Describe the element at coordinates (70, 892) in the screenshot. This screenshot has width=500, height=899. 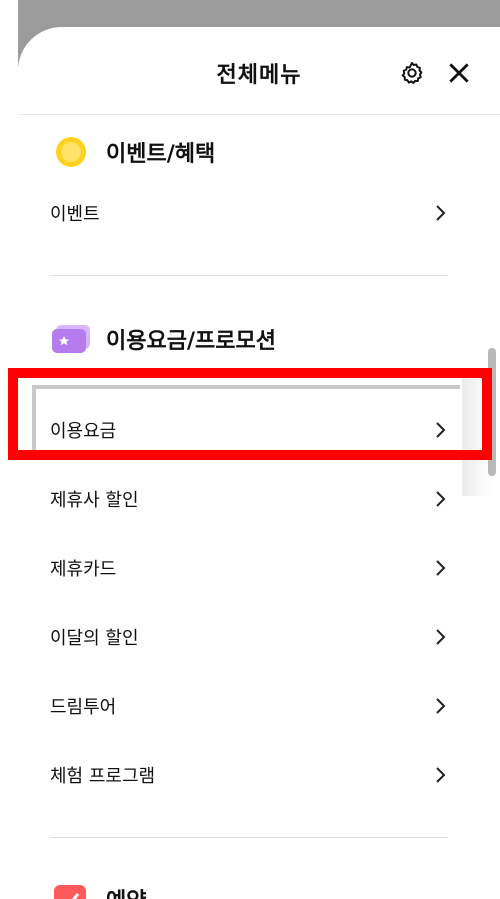
I see `calendar-check-icon` at that location.